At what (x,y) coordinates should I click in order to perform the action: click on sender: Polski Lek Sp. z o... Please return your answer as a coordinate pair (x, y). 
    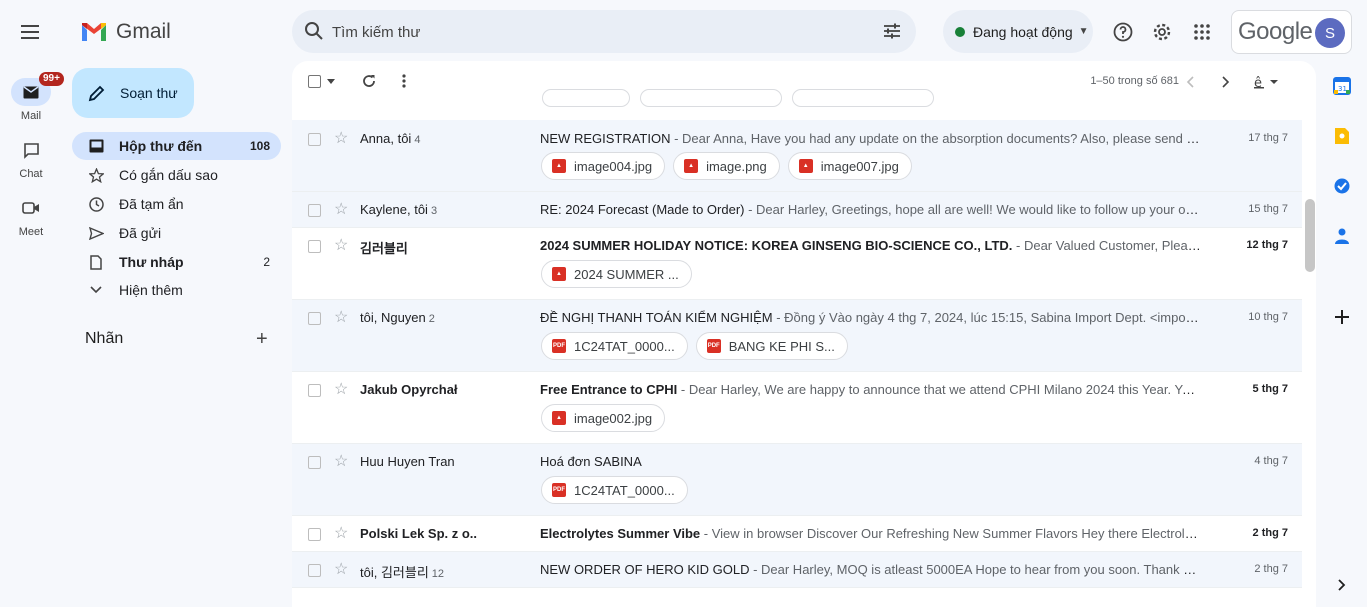
    Looking at the image, I should click on (419, 533).